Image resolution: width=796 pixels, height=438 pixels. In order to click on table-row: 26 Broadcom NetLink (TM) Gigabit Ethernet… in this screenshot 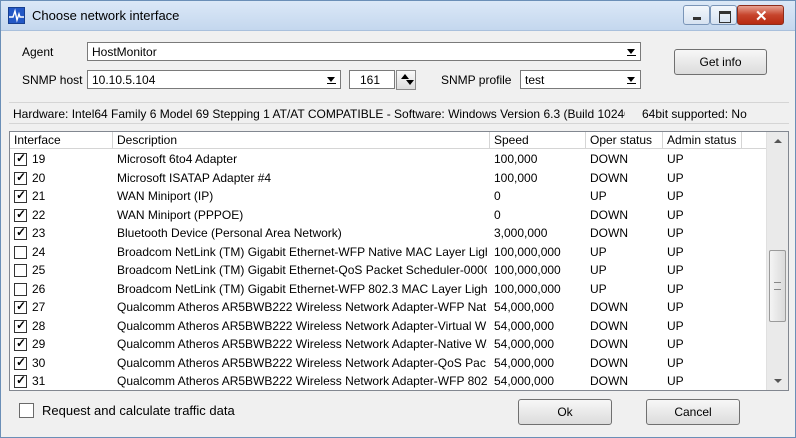, I will do `click(388, 289)`.